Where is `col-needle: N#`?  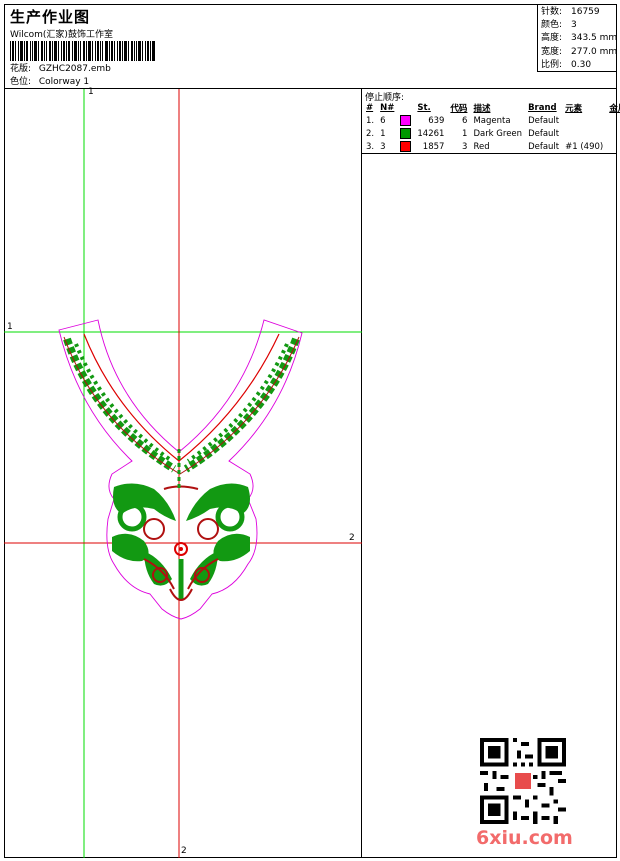 col-needle: N# is located at coordinates (387, 107).